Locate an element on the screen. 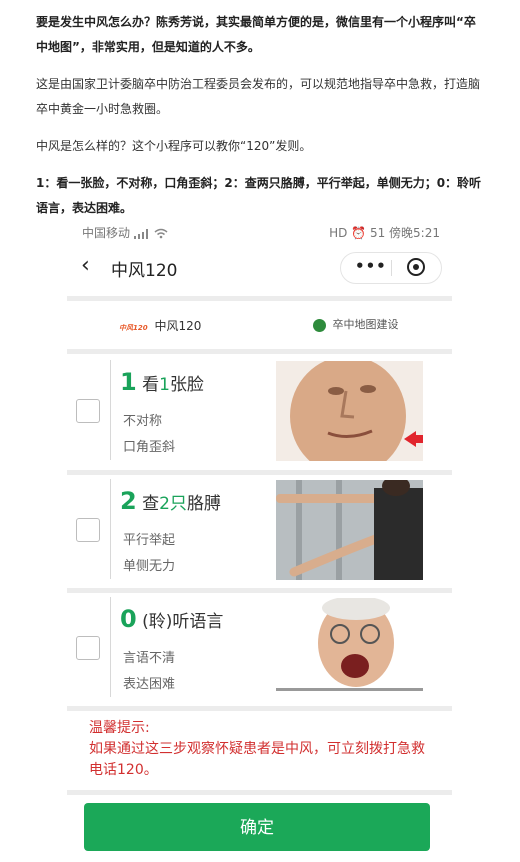 This screenshot has height=862, width=520. stroke-map-logo-icon is located at coordinates (319, 325).